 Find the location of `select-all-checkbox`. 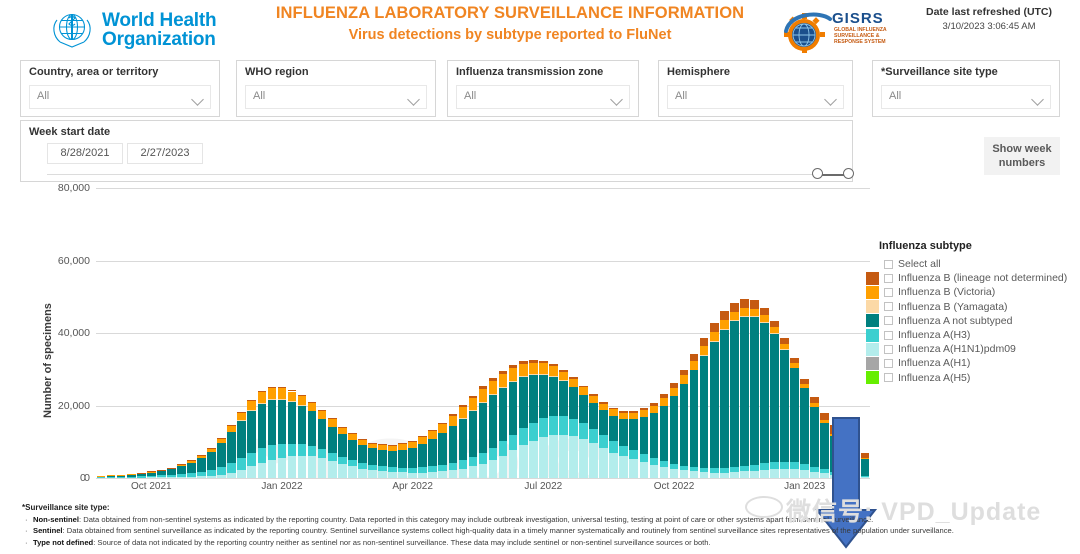

select-all-checkbox is located at coordinates (888, 264).